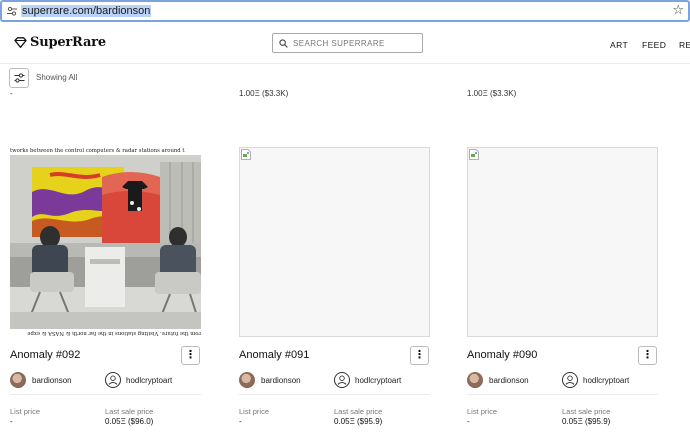 Image resolution: width=690 pixels, height=447 pixels. I want to click on search-icon, so click(283, 43).